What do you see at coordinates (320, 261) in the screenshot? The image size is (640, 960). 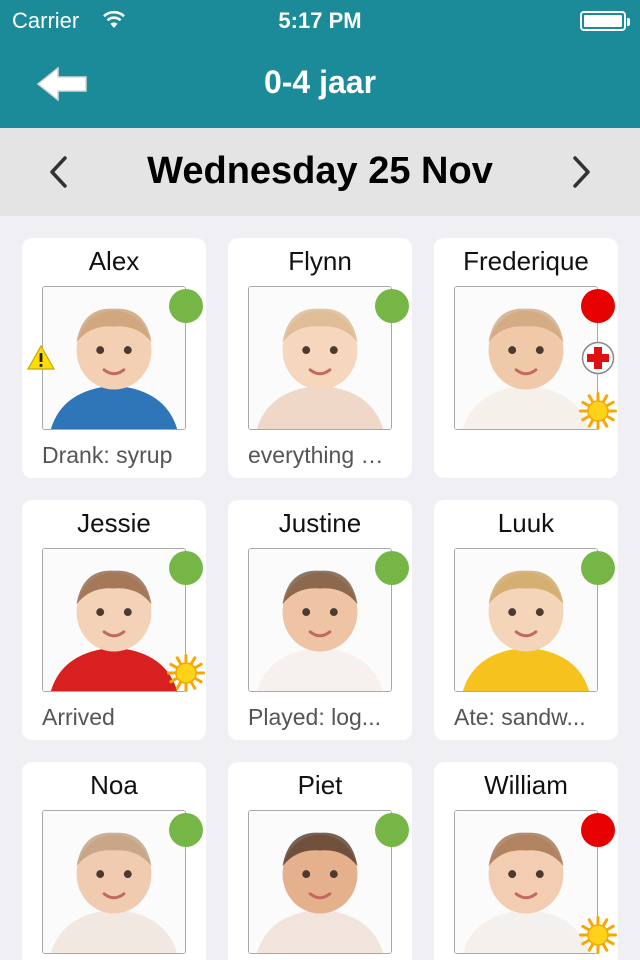 I see `child-name: Flynn` at bounding box center [320, 261].